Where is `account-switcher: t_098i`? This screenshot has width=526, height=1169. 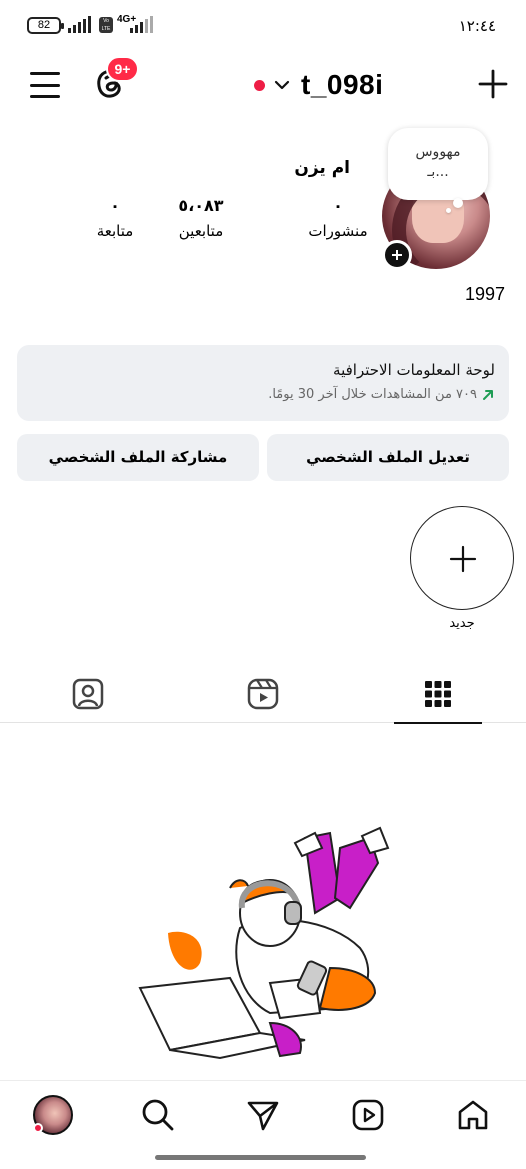
account-switcher: t_098i is located at coordinates (318, 85).